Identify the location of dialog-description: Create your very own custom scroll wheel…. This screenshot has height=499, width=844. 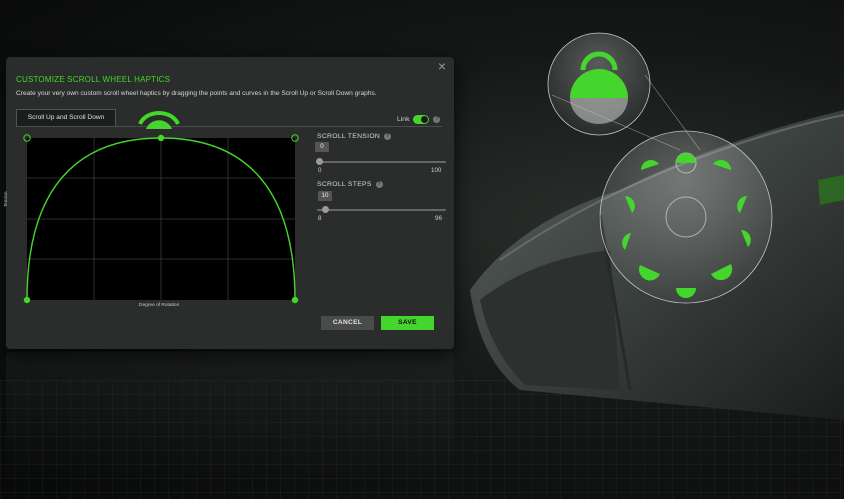
(196, 93).